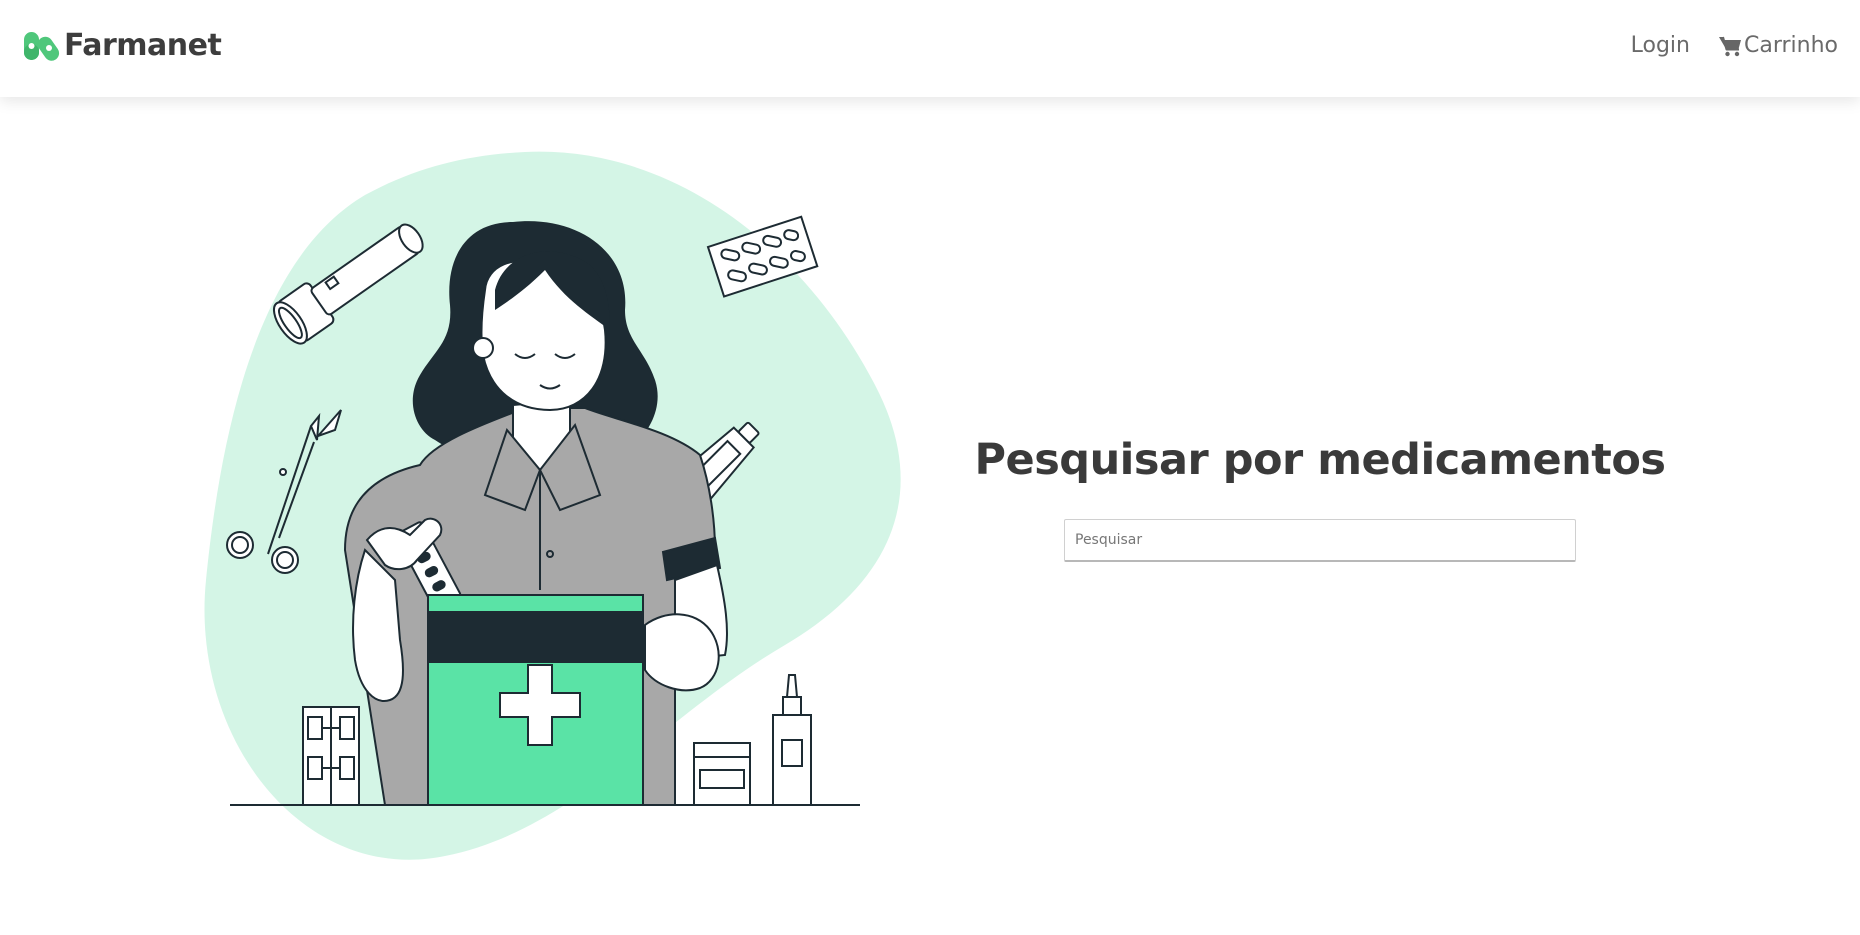  What do you see at coordinates (535, 700) in the screenshot?
I see `first-aid-kit-icon` at bounding box center [535, 700].